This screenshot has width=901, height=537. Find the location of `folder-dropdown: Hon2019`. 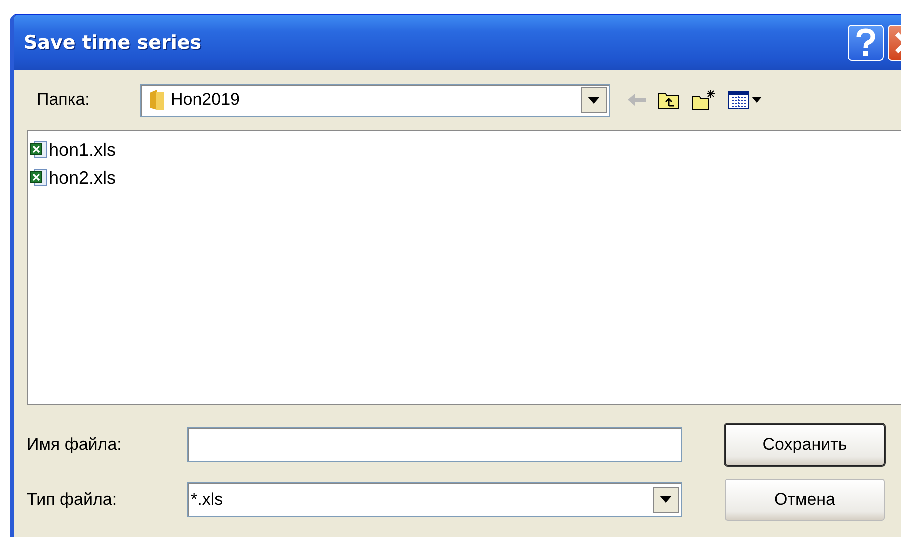

folder-dropdown: Hon2019 is located at coordinates (375, 100).